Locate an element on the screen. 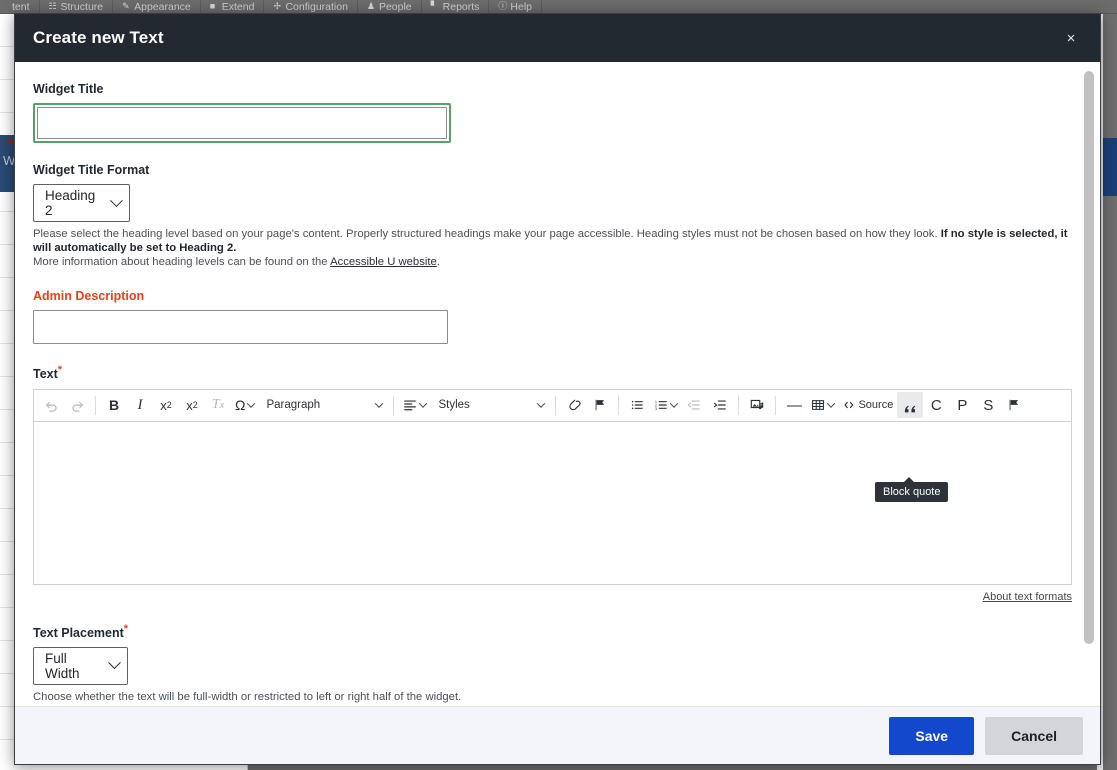 The height and width of the screenshot is (770, 1117). media-icon is located at coordinates (757, 405).